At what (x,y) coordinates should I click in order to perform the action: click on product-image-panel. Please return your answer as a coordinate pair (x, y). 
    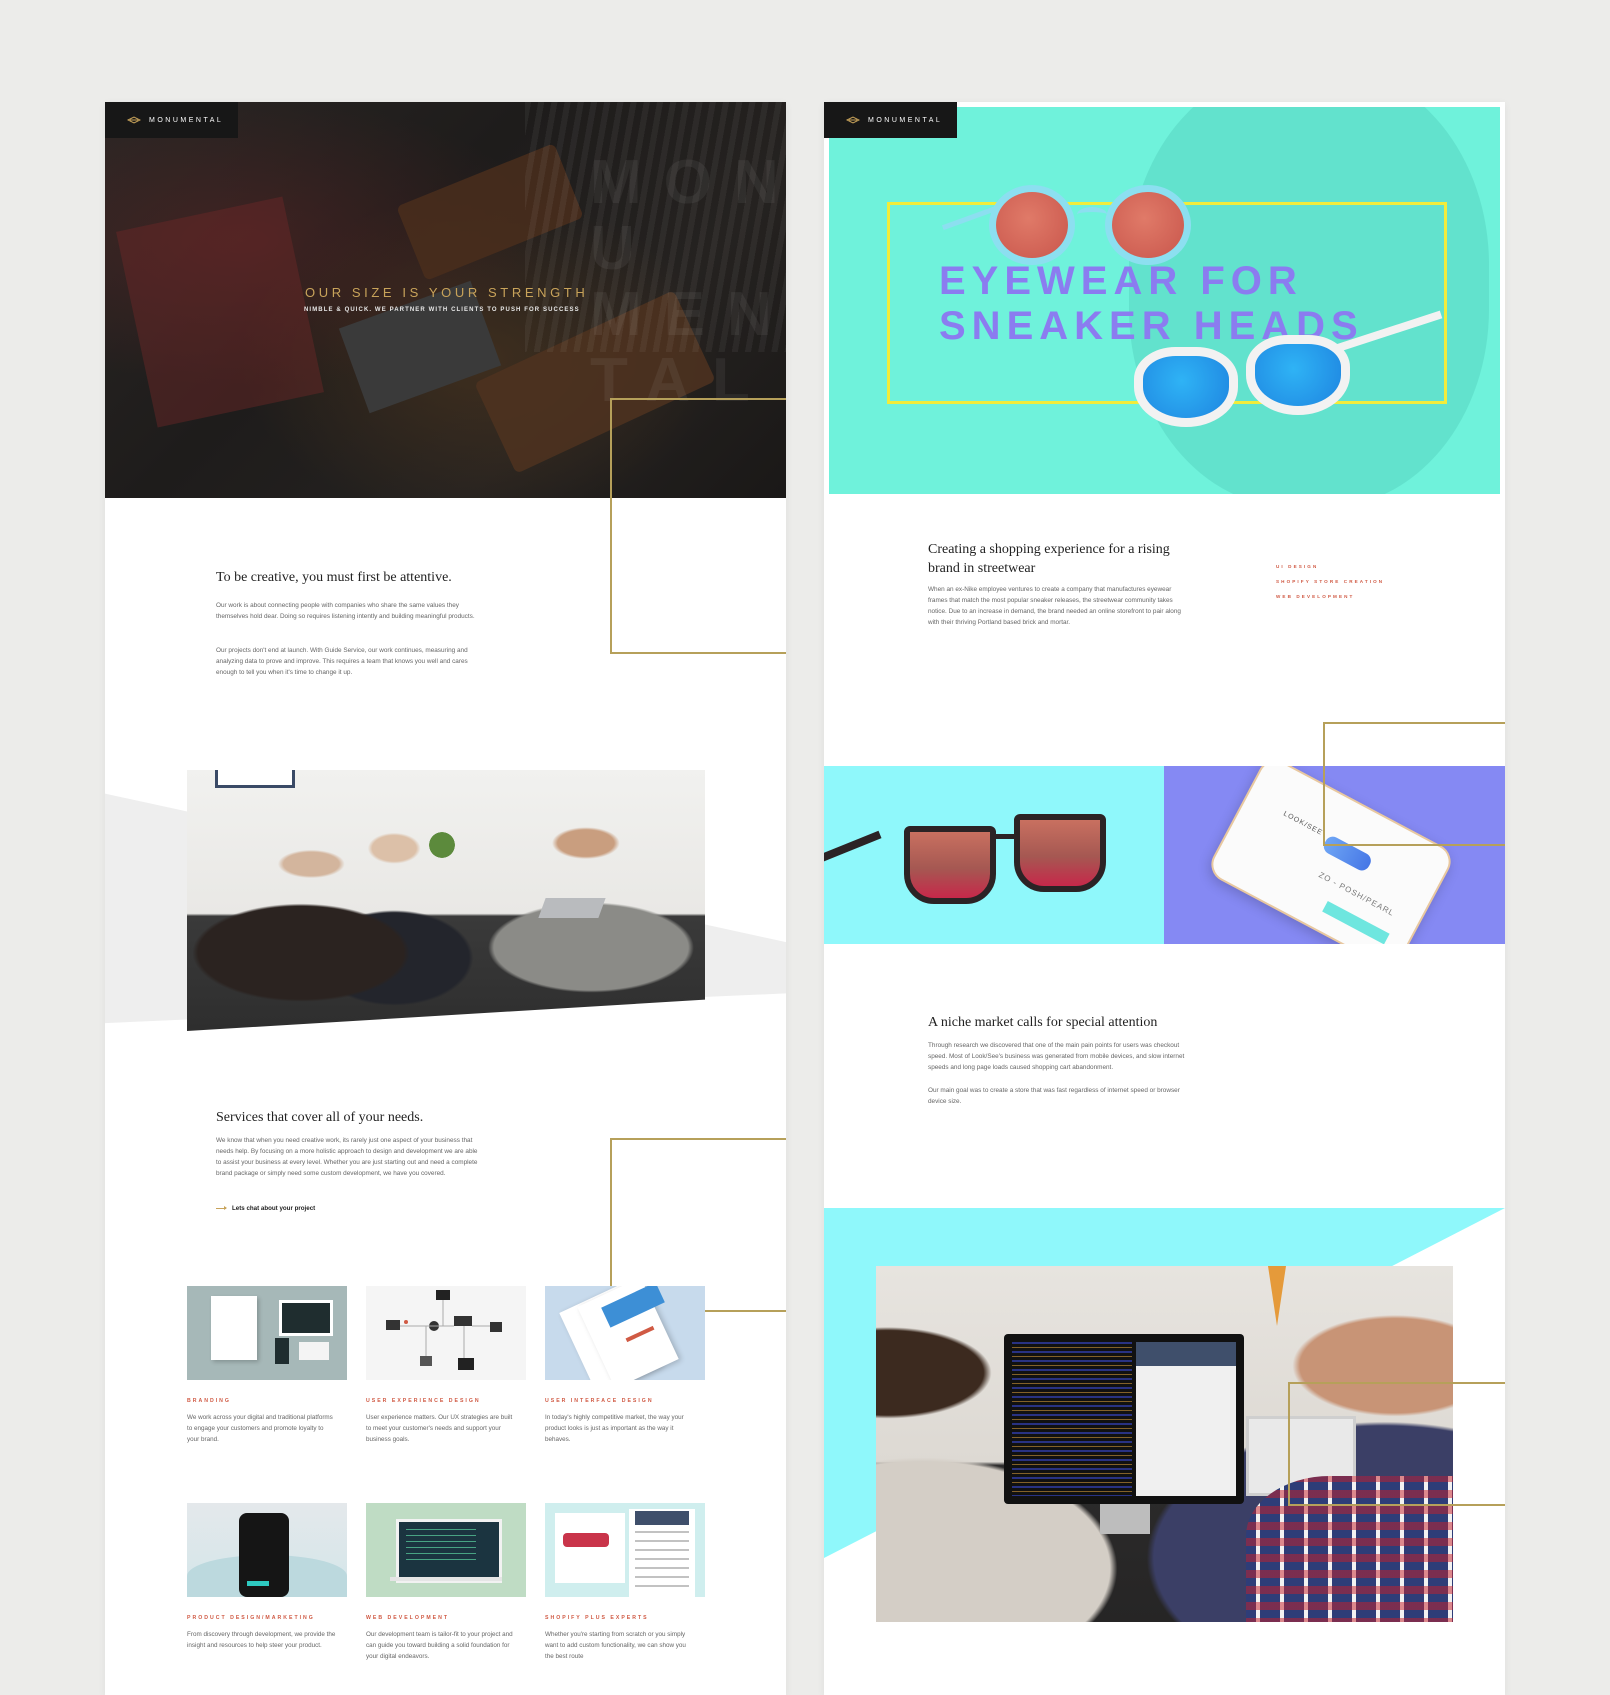
    Looking at the image, I should click on (994, 855).